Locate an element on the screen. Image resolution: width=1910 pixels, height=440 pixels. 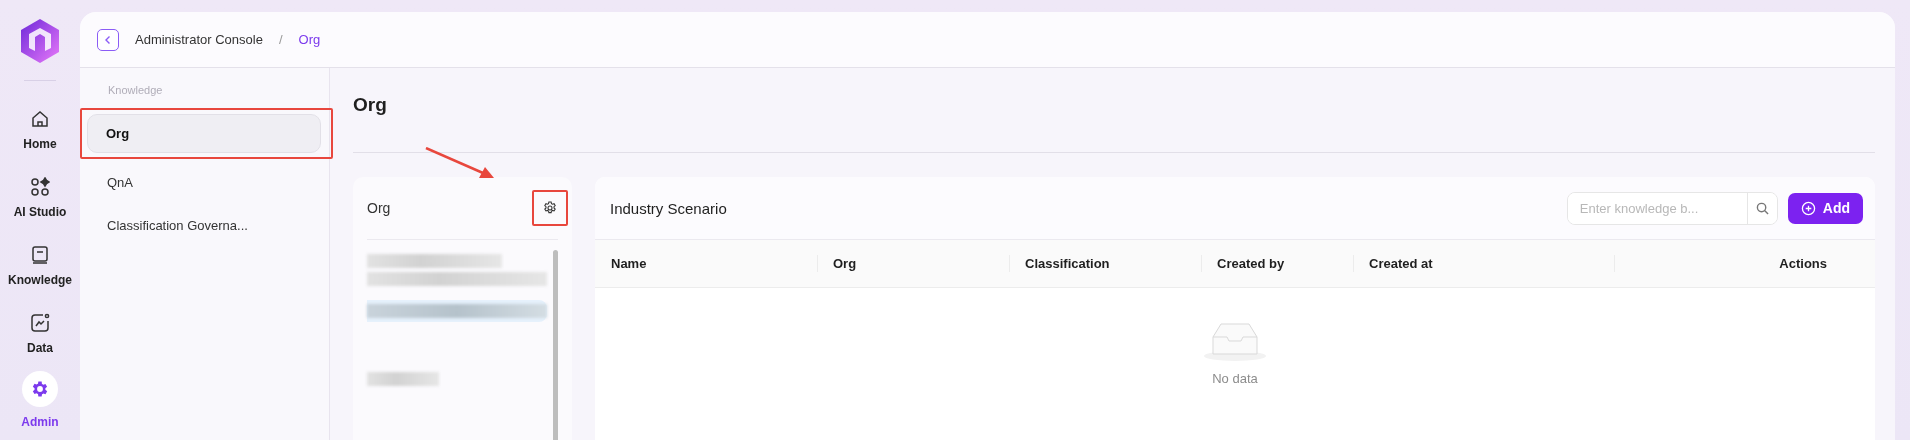
nav-item: Data is located at coordinates (40, 337).